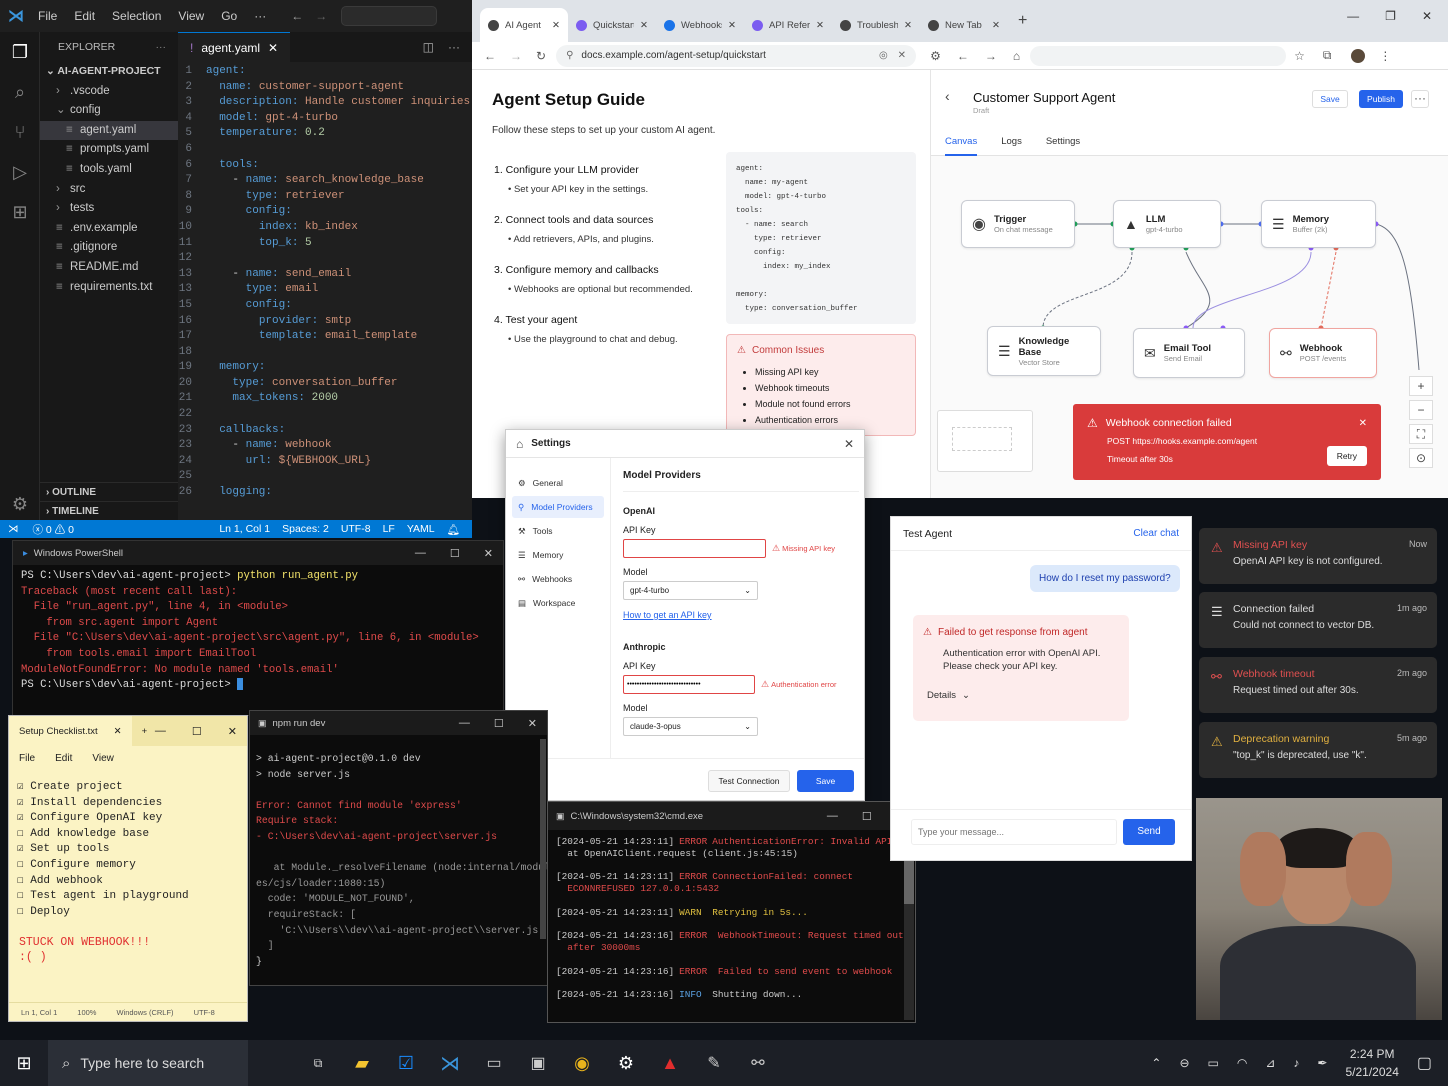 This screenshot has height=1086, width=1448. Describe the element at coordinates (700, 25) in the screenshot. I see `browser-tab: Webhooks ✕` at that location.